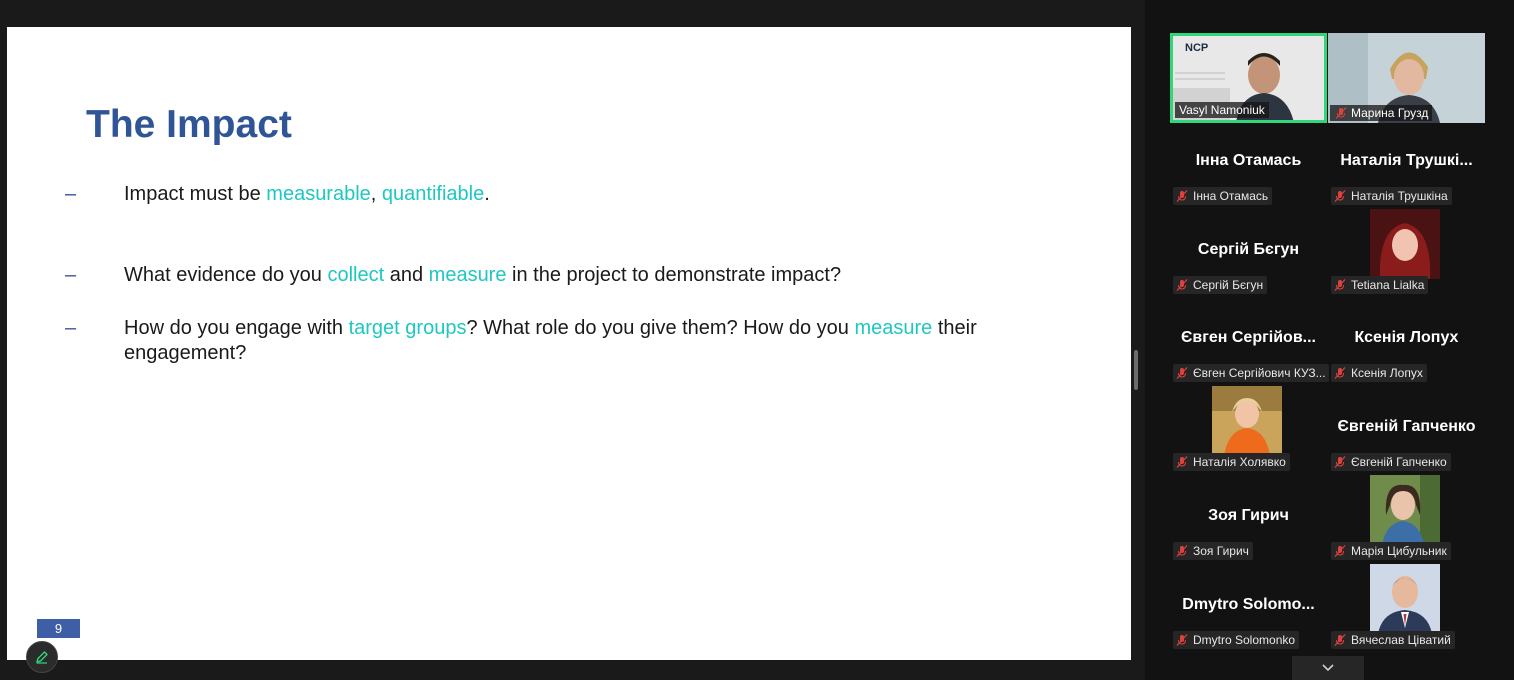  What do you see at coordinates (1248, 174) in the screenshot?
I see `participant-tile: Інна Отамась Інна Отамась` at bounding box center [1248, 174].